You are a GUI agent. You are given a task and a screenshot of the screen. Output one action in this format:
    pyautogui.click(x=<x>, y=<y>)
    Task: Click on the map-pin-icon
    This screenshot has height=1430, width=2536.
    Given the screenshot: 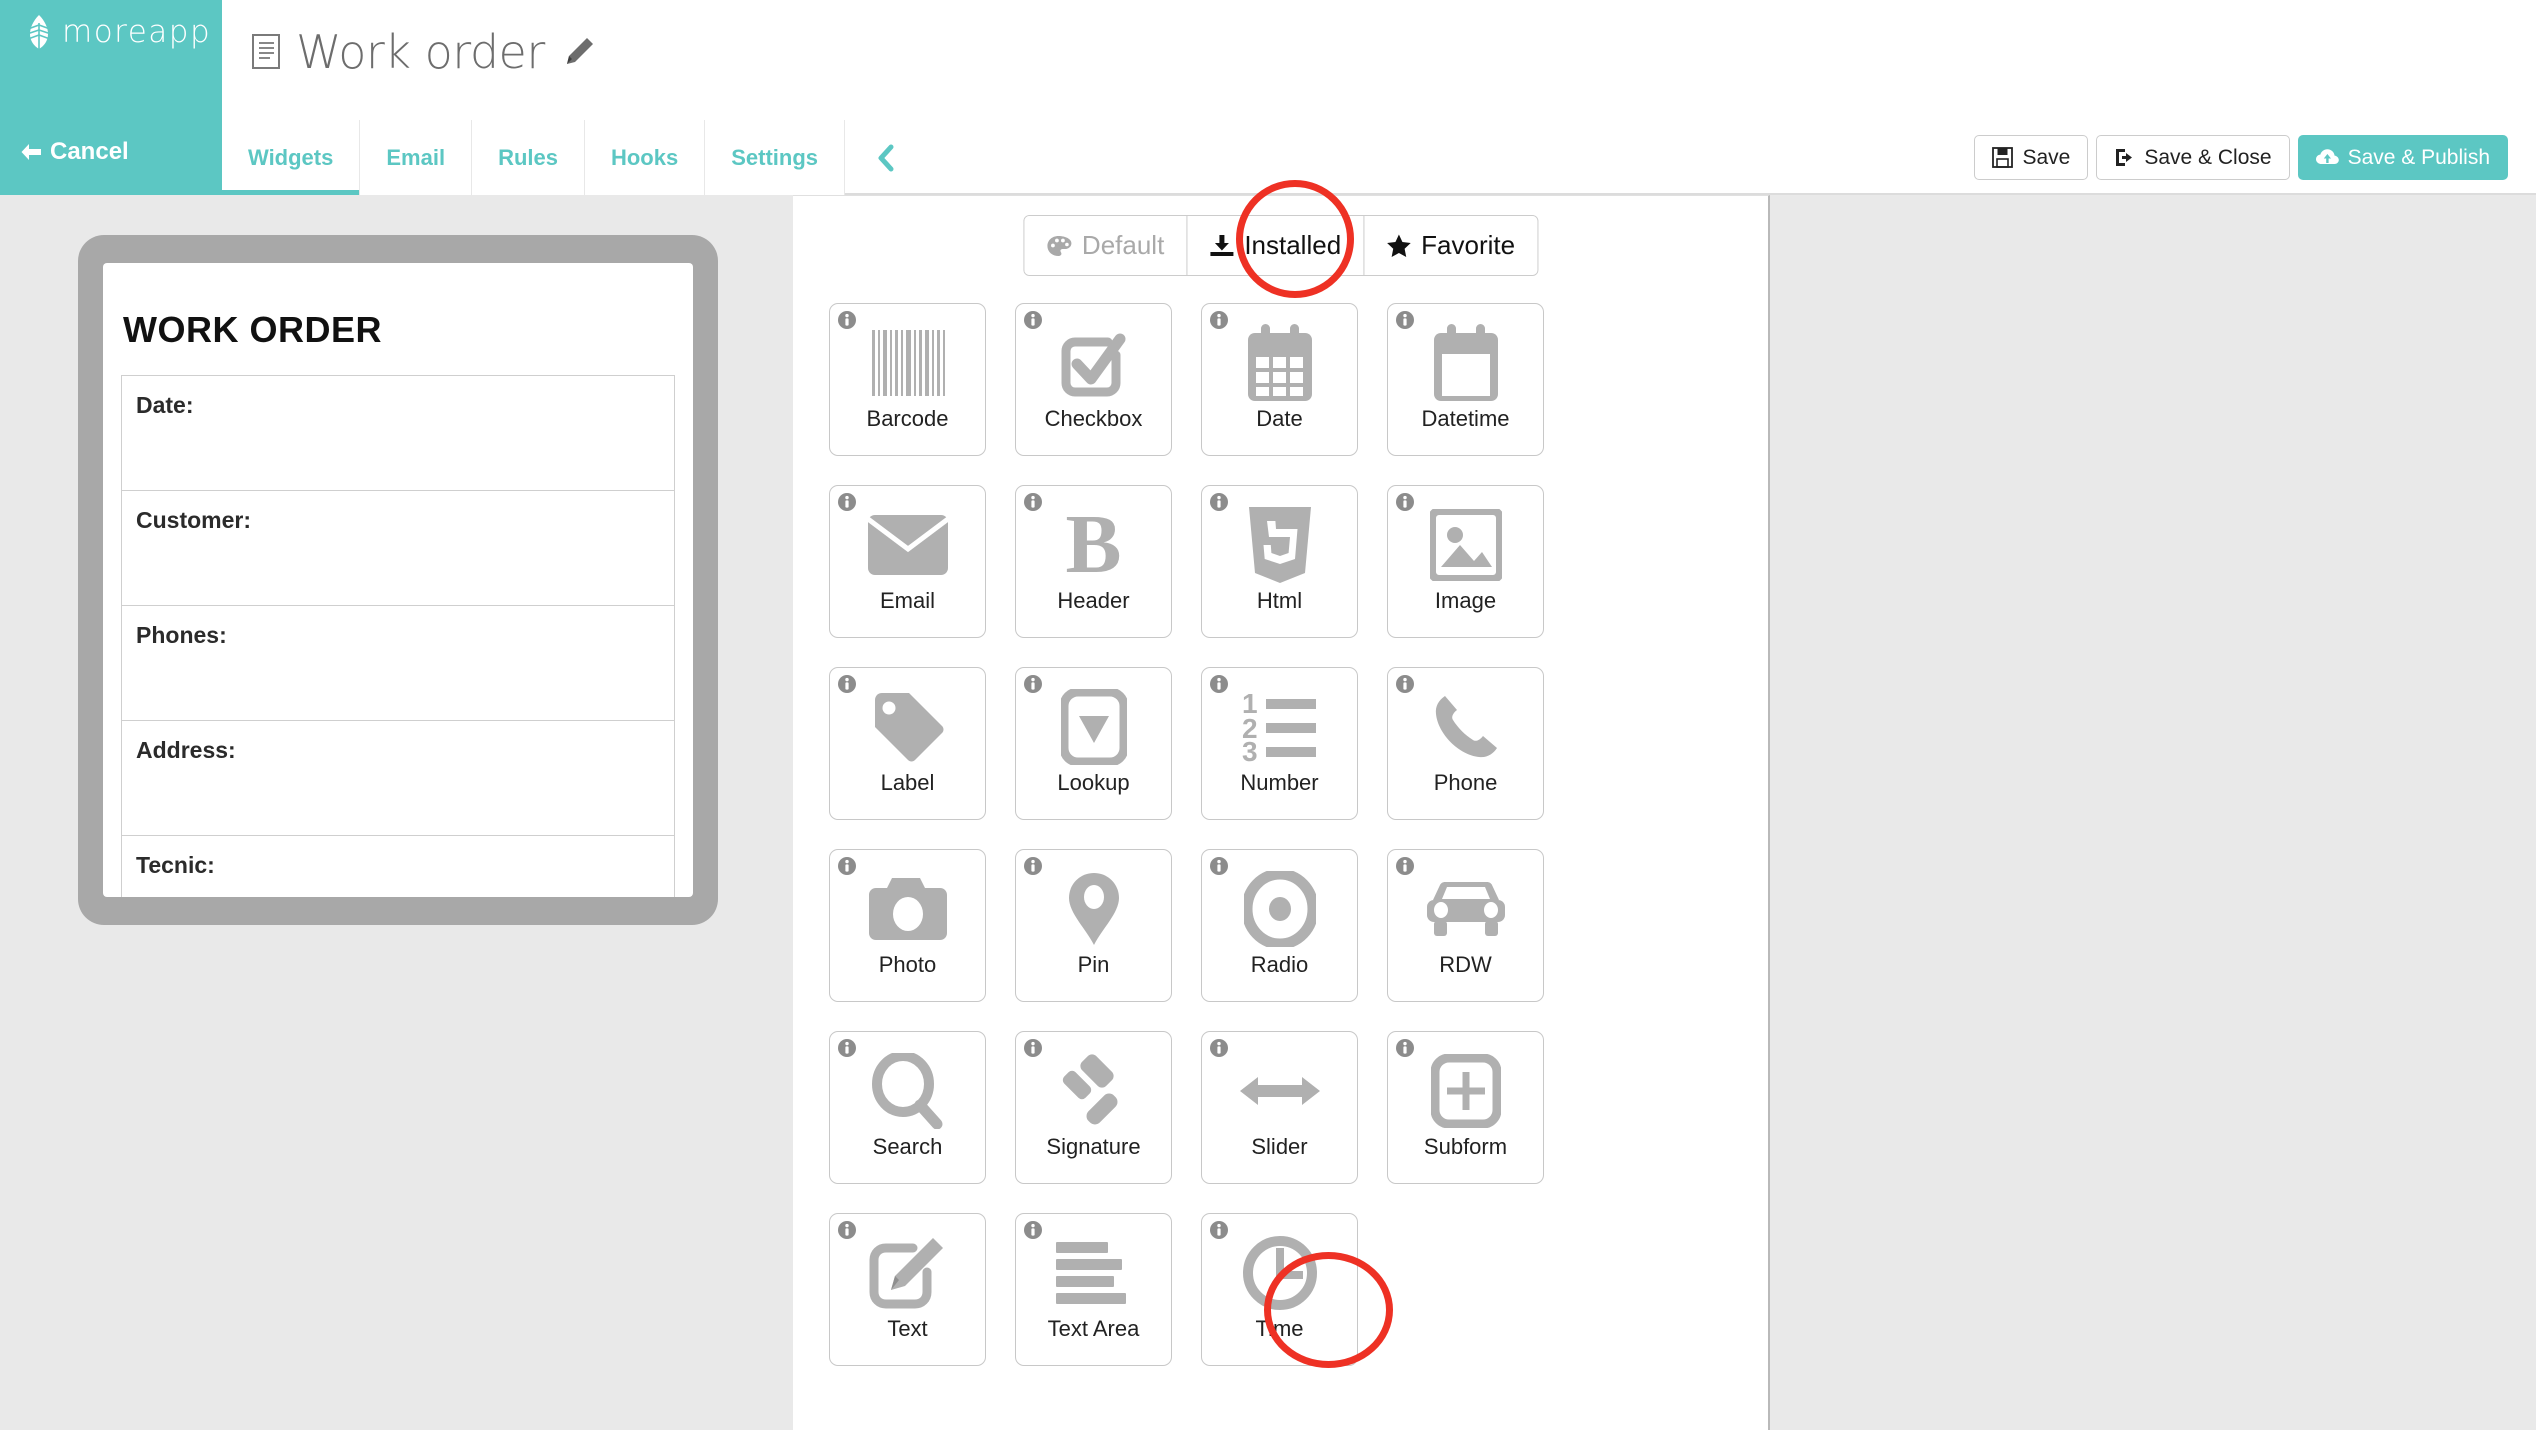 What is the action you would take?
    pyautogui.click(x=1094, y=909)
    